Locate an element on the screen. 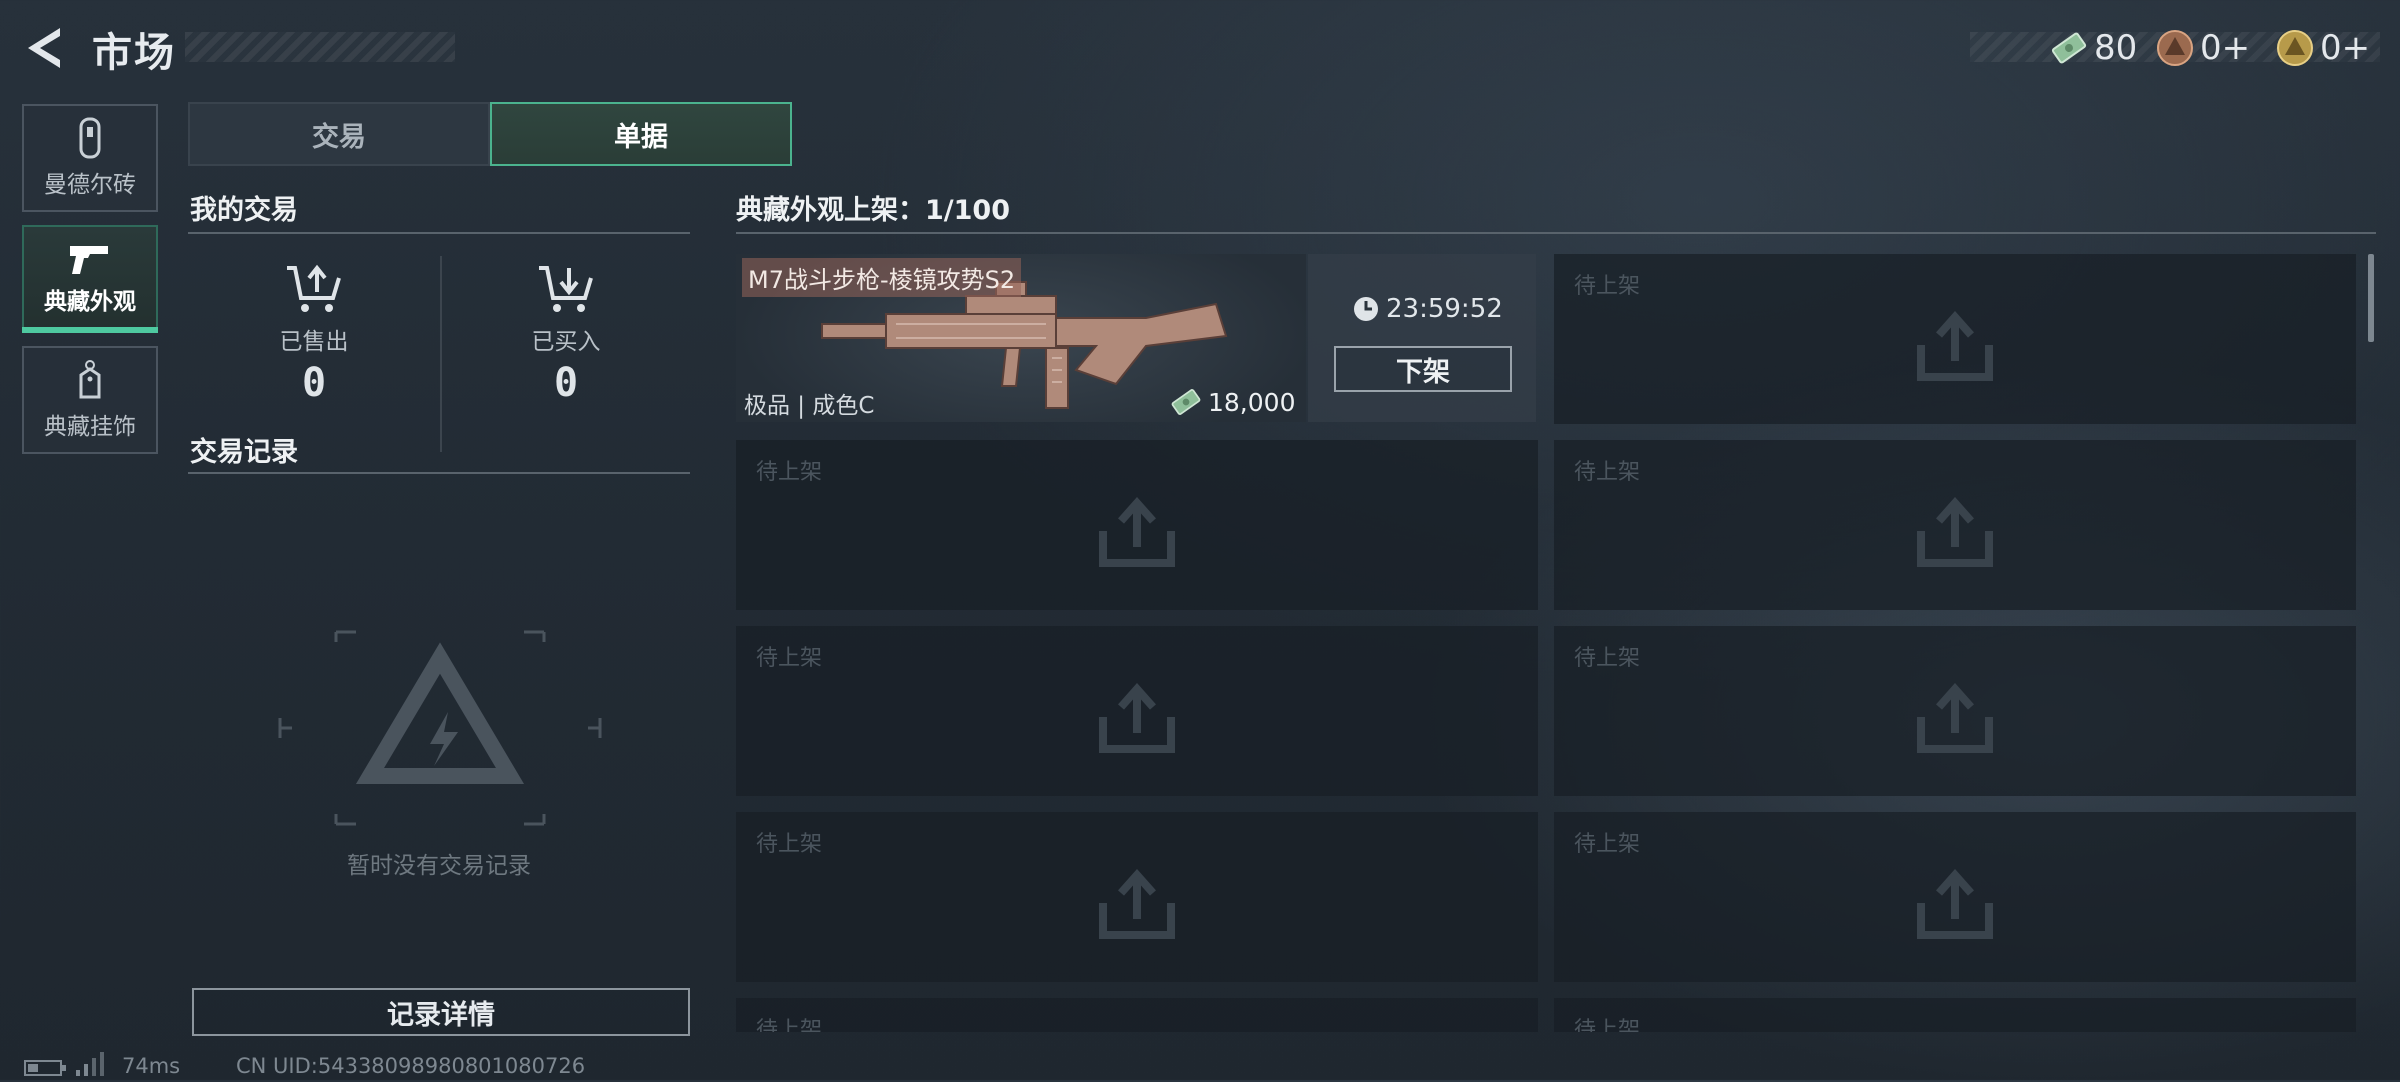 The width and height of the screenshot is (2400, 1082). sold-label: 已售出 is located at coordinates (314, 342).